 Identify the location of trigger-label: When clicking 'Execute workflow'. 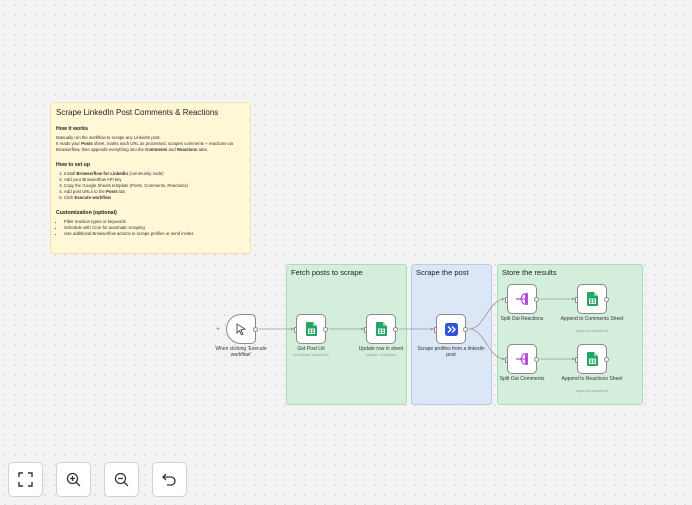
(241, 352).